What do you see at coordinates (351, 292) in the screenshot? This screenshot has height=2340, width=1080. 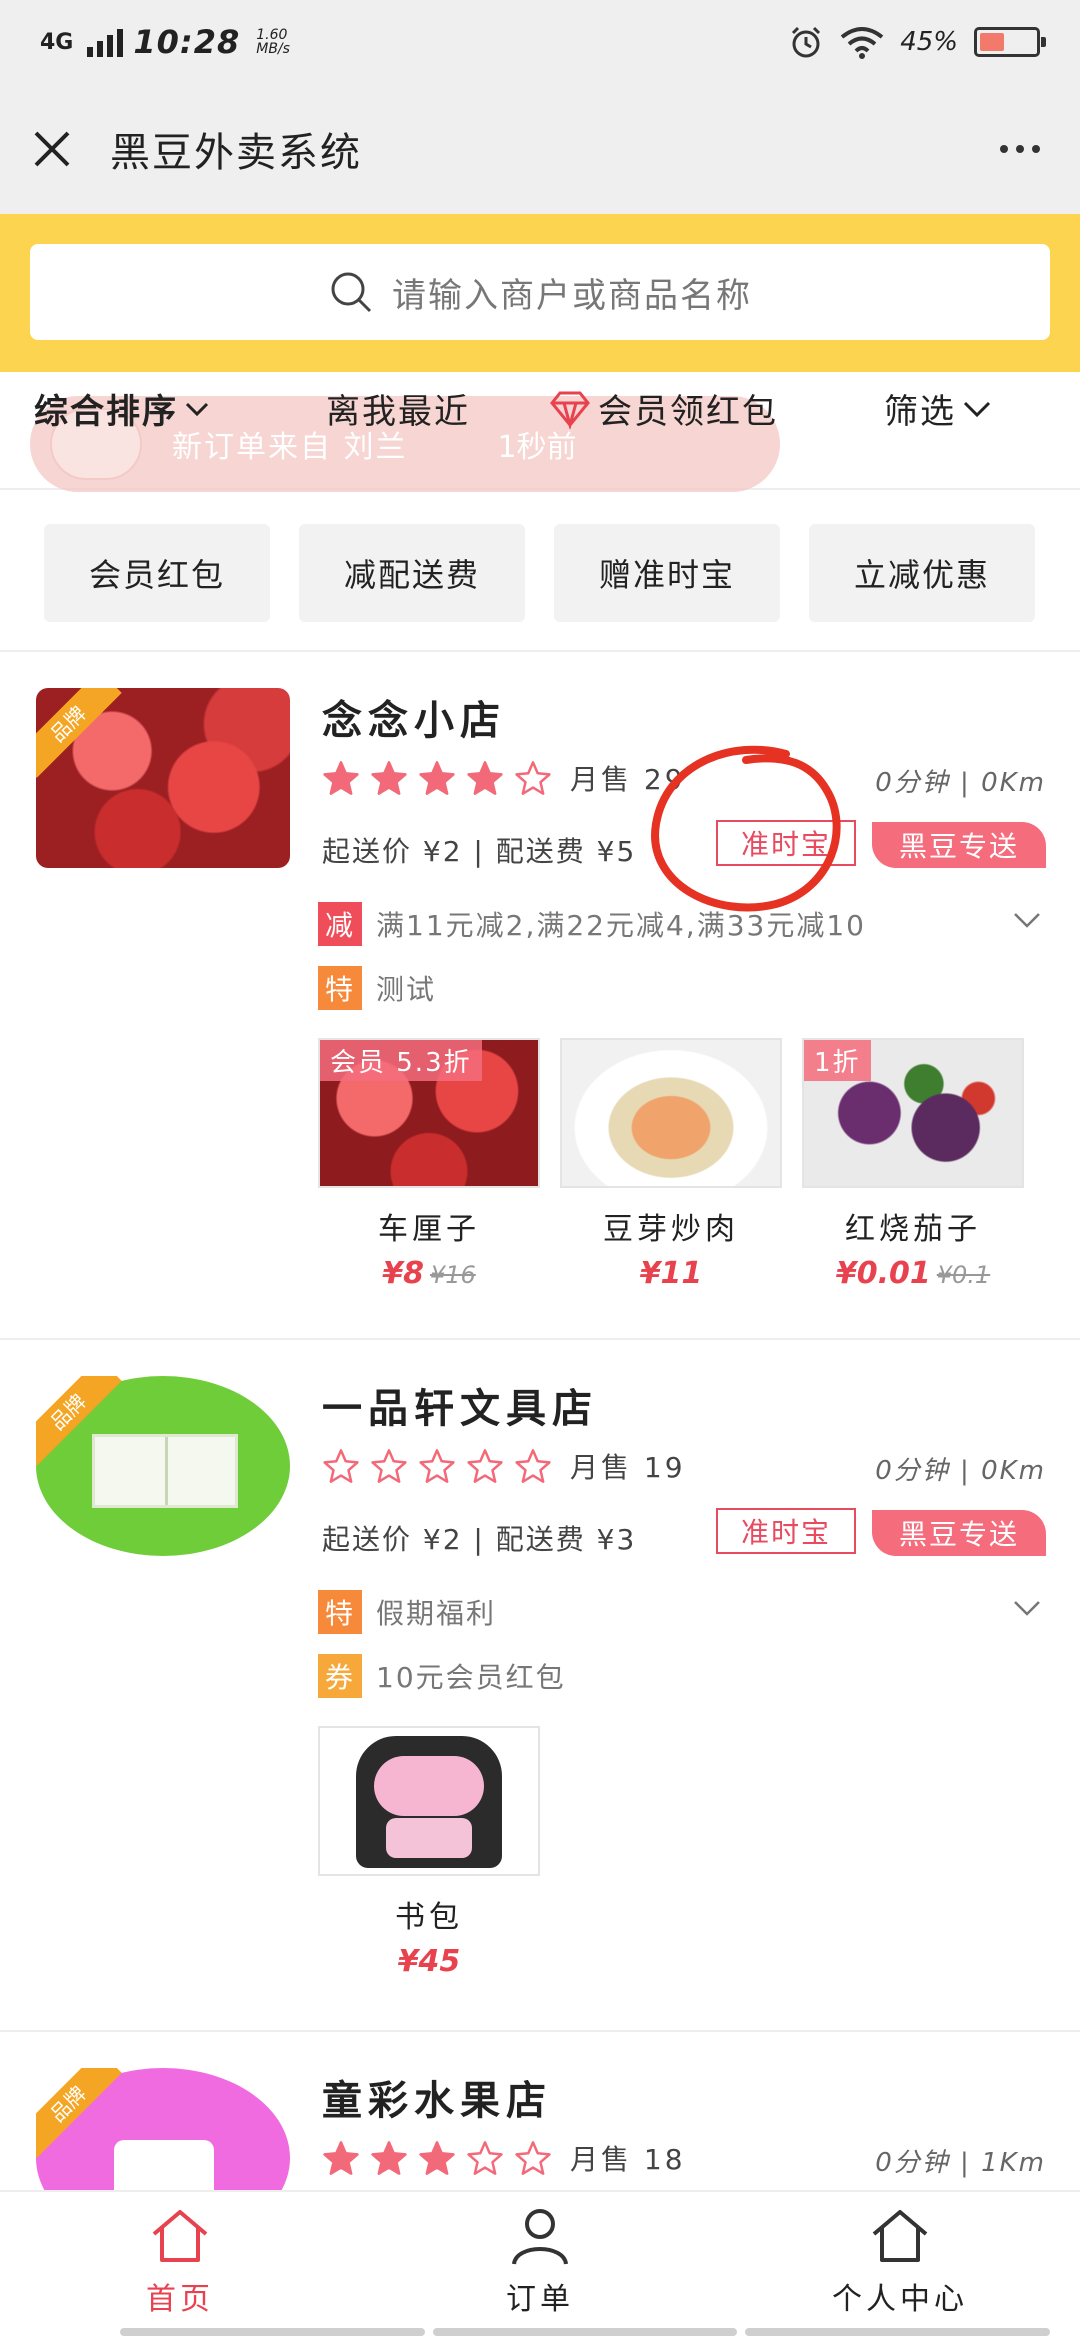 I see `search-icon` at bounding box center [351, 292].